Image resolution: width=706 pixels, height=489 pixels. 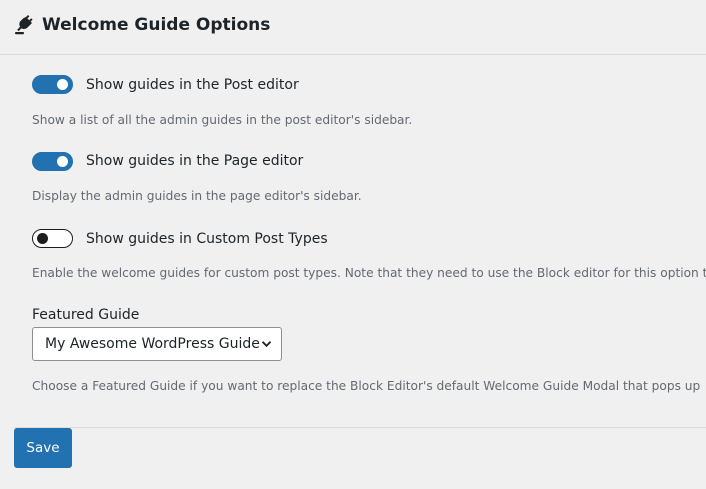 I want to click on featured-guide-select: My Awesome WordPress Guide, so click(x=157, y=344).